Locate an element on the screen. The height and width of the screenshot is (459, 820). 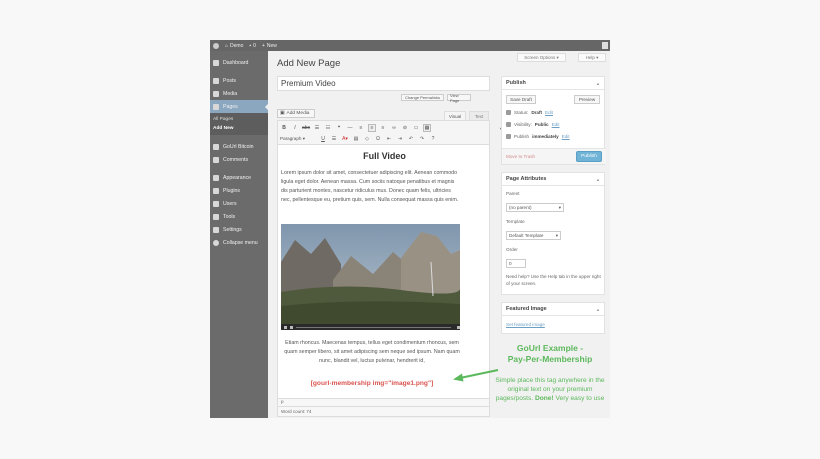
template-label: Template is located at coordinates (515, 221).